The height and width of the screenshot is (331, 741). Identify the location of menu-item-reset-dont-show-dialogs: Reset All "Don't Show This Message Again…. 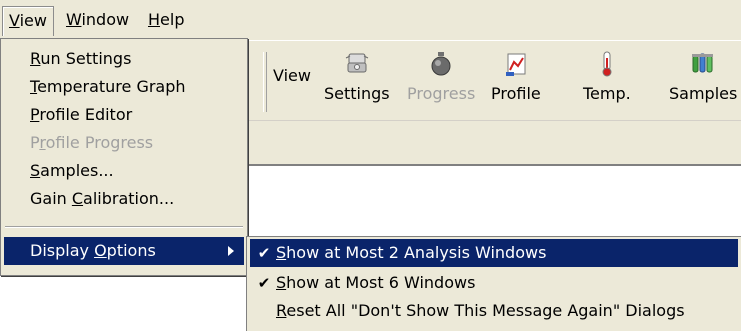
(494, 311).